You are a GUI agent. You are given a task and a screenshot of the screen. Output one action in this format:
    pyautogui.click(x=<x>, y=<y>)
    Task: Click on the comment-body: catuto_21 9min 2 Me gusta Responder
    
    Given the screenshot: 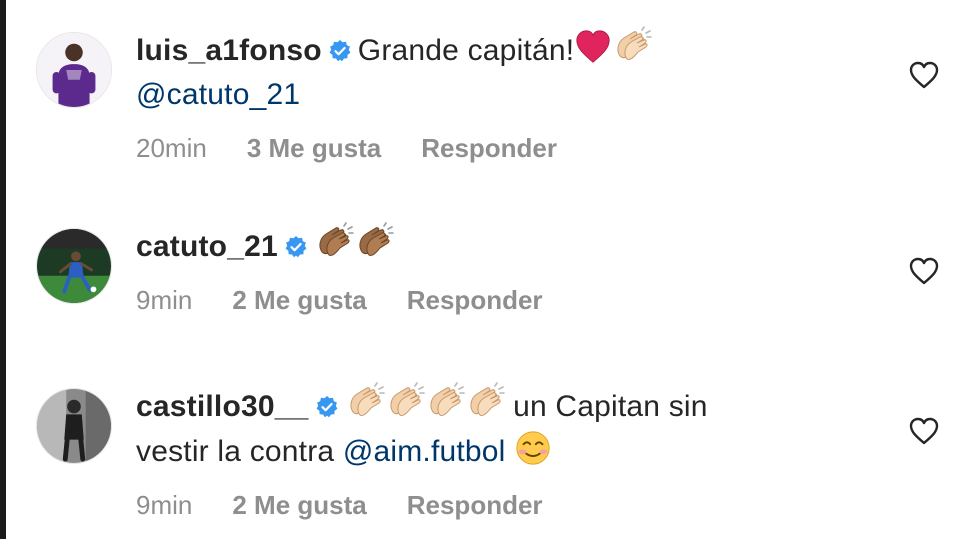 What is the action you would take?
    pyautogui.click(x=476, y=269)
    